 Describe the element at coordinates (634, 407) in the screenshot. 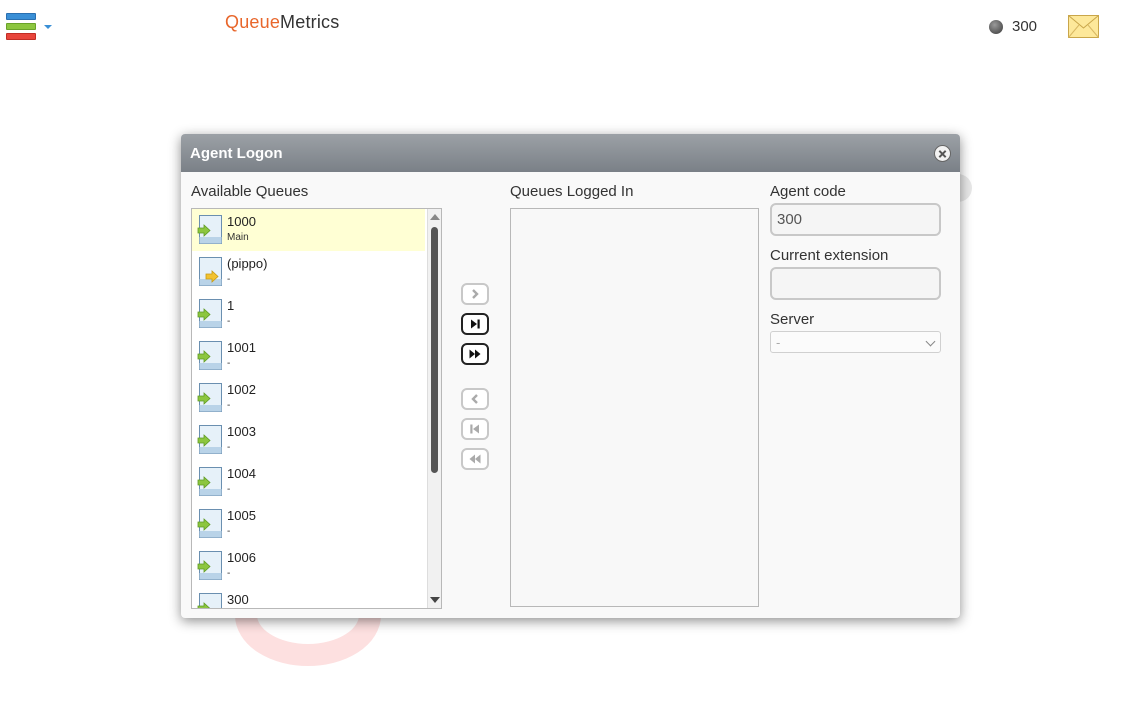

I see `queues-logged-in-list` at that location.